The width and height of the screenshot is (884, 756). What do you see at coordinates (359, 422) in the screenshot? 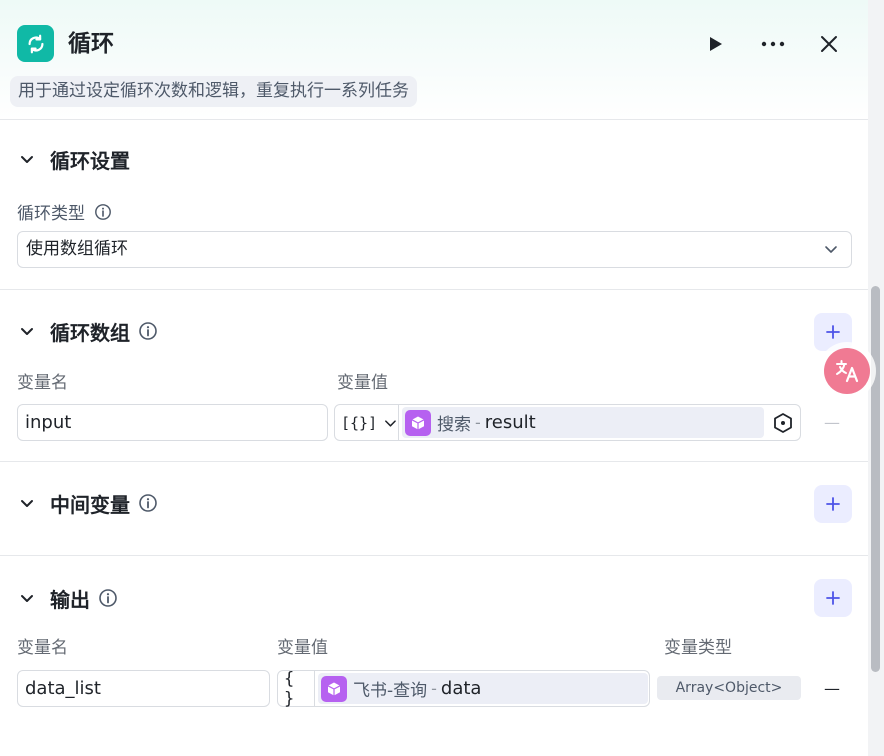
I see `array-object-type-glyph: [{}]` at bounding box center [359, 422].